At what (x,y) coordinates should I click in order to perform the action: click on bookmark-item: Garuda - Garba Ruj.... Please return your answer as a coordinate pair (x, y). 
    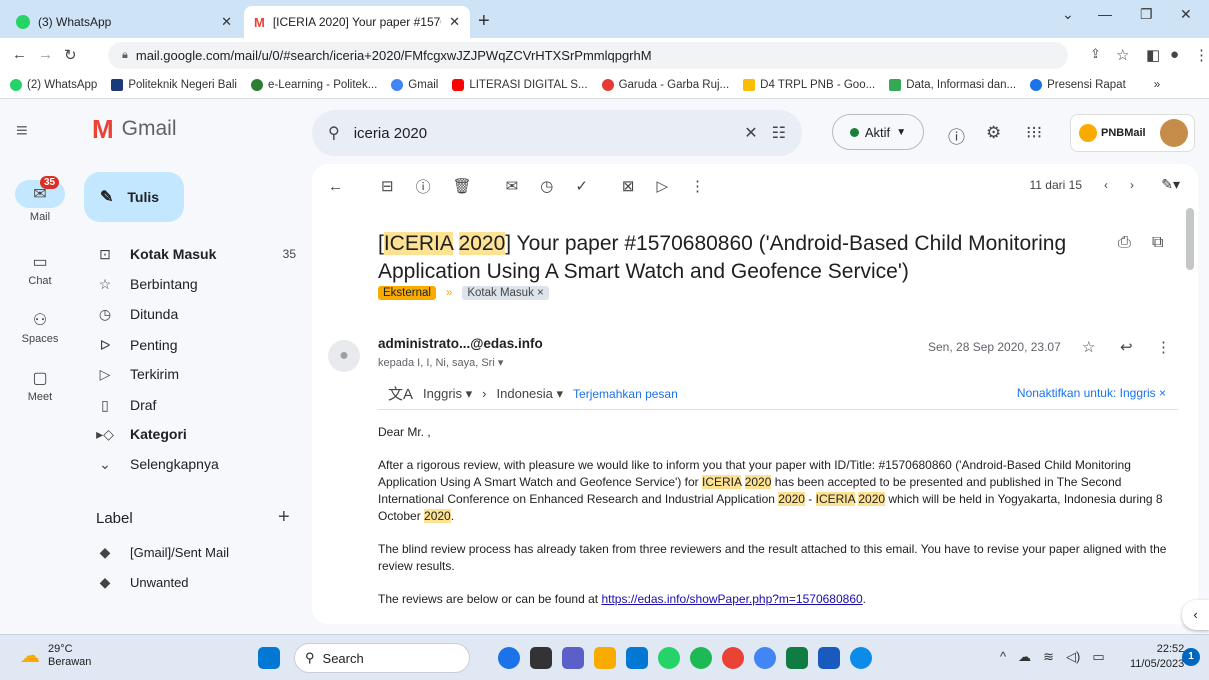
    Looking at the image, I should click on (665, 85).